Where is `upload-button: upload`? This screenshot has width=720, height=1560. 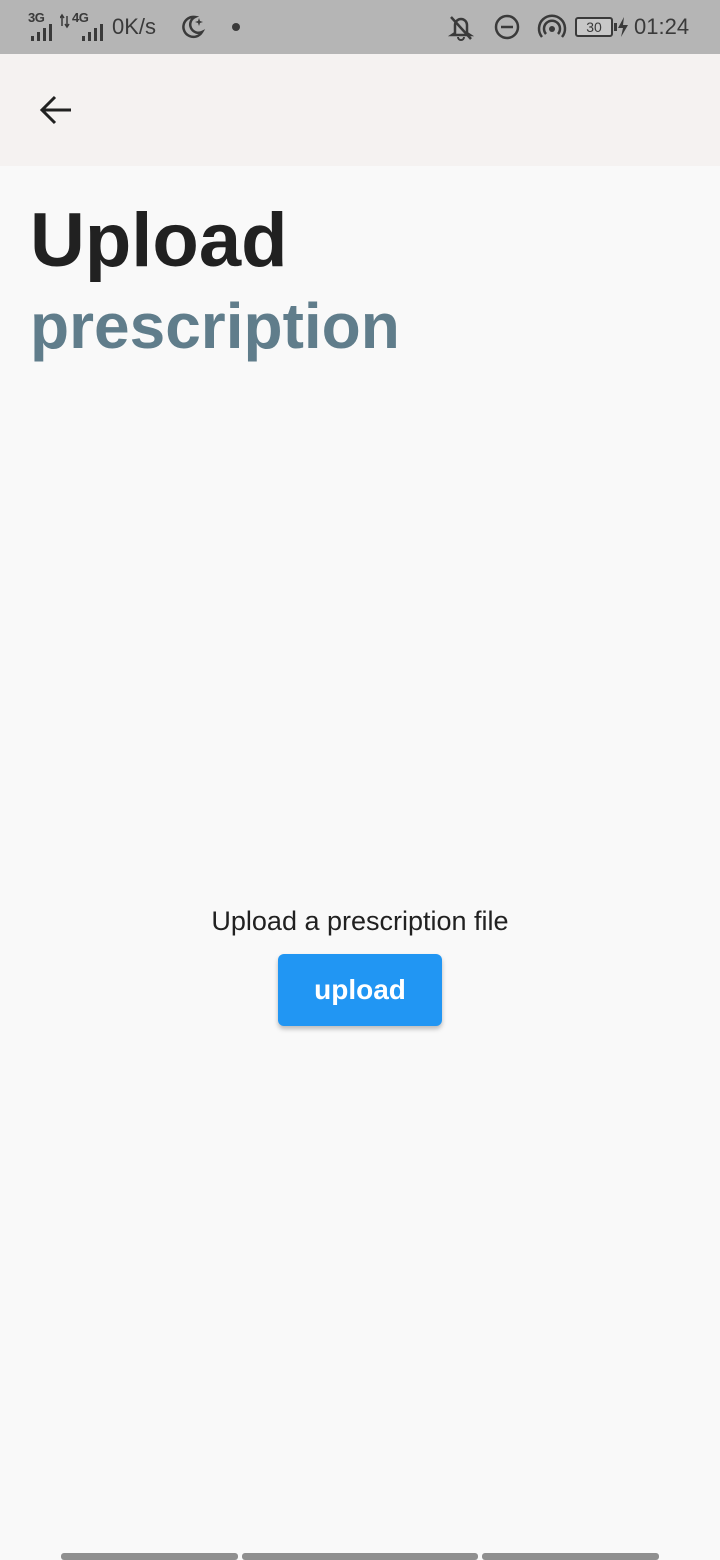
upload-button: upload is located at coordinates (360, 990).